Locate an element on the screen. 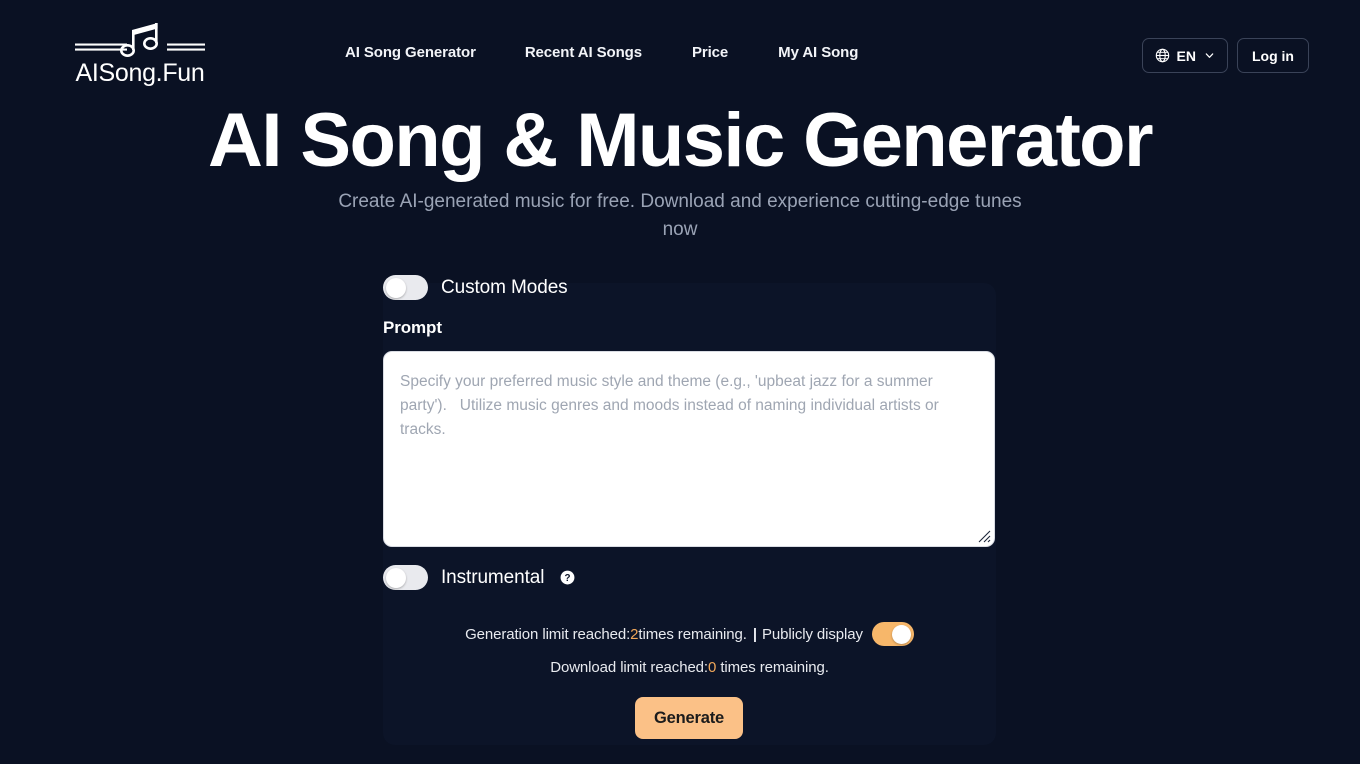  publicly-display-label: Publicly display is located at coordinates (812, 634).